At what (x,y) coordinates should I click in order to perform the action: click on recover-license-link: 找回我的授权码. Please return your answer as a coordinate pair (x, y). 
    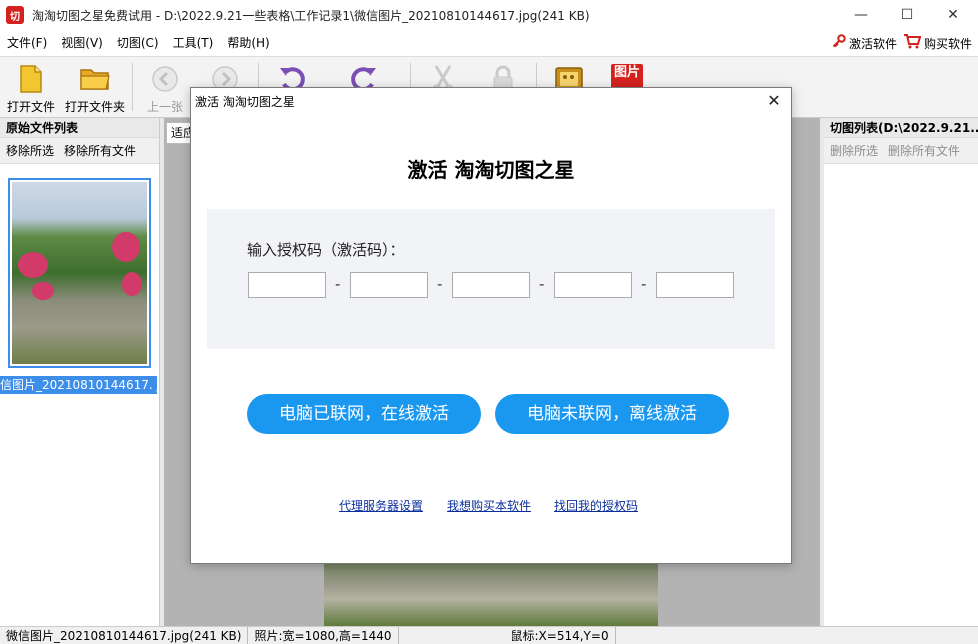
    Looking at the image, I should click on (596, 505).